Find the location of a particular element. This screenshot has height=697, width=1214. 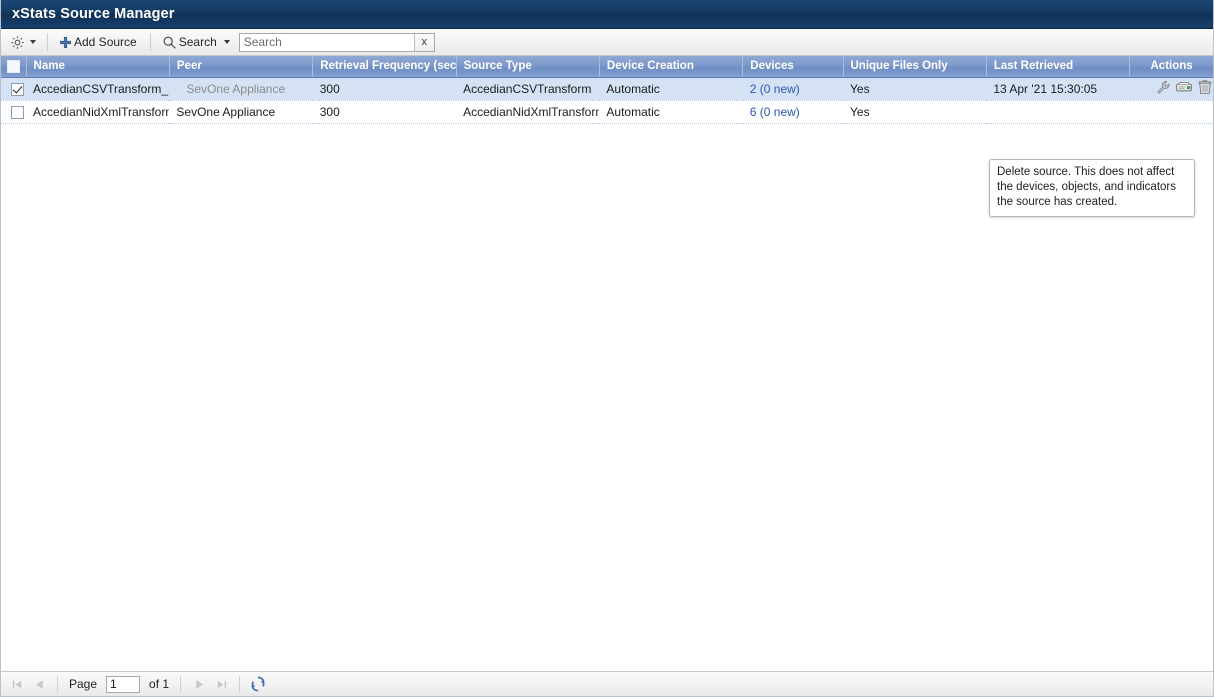

previous-page-icon is located at coordinates (39, 684).